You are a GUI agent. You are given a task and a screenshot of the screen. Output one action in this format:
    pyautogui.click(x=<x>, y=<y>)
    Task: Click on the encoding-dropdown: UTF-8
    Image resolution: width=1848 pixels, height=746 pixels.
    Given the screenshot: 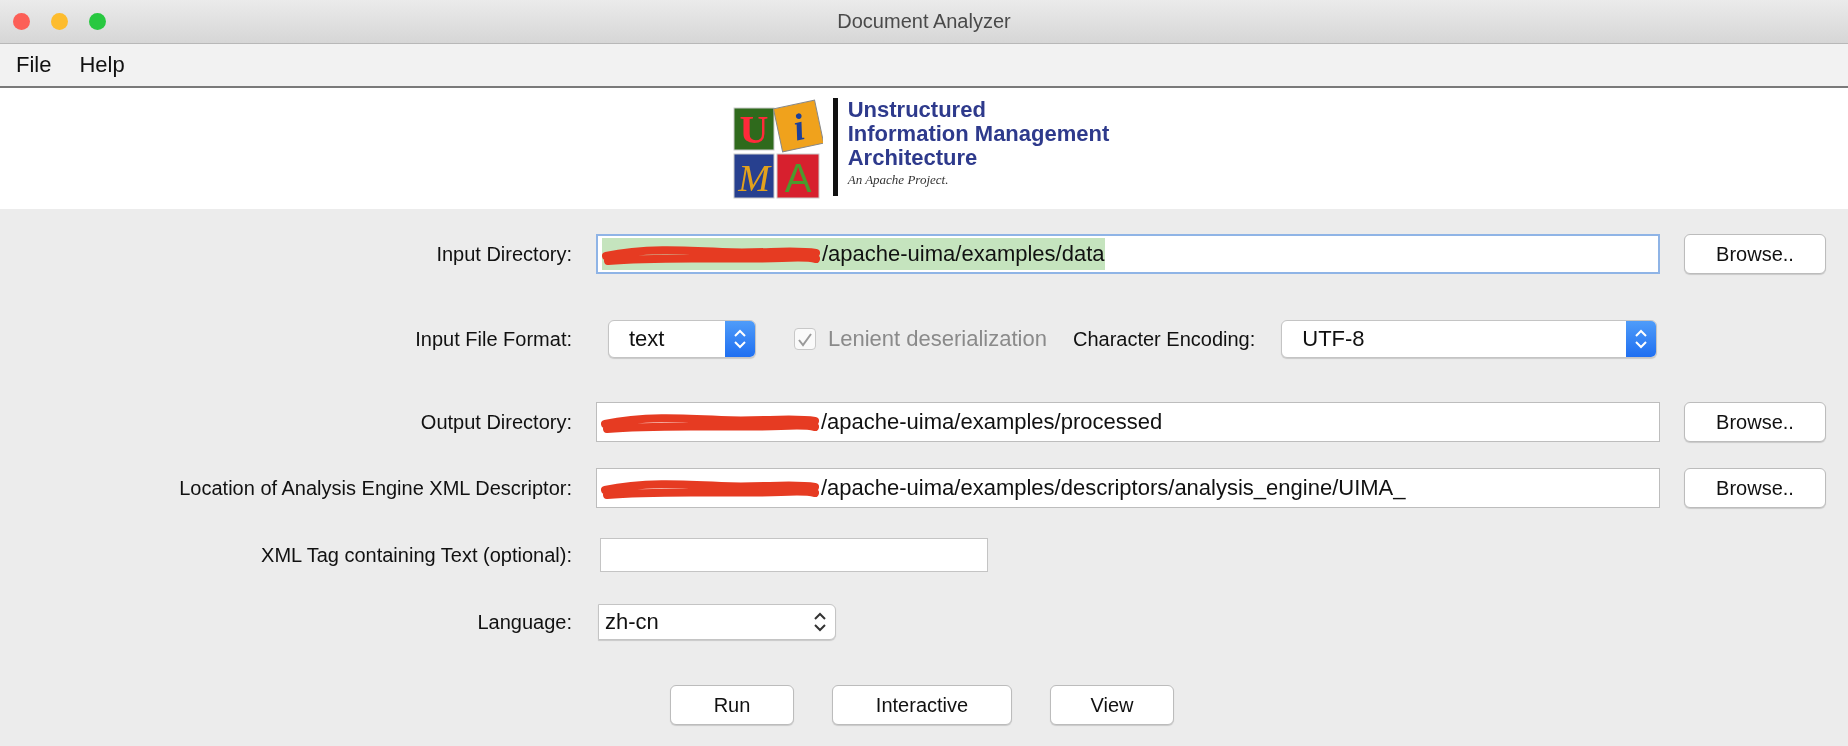 What is the action you would take?
    pyautogui.click(x=1469, y=339)
    